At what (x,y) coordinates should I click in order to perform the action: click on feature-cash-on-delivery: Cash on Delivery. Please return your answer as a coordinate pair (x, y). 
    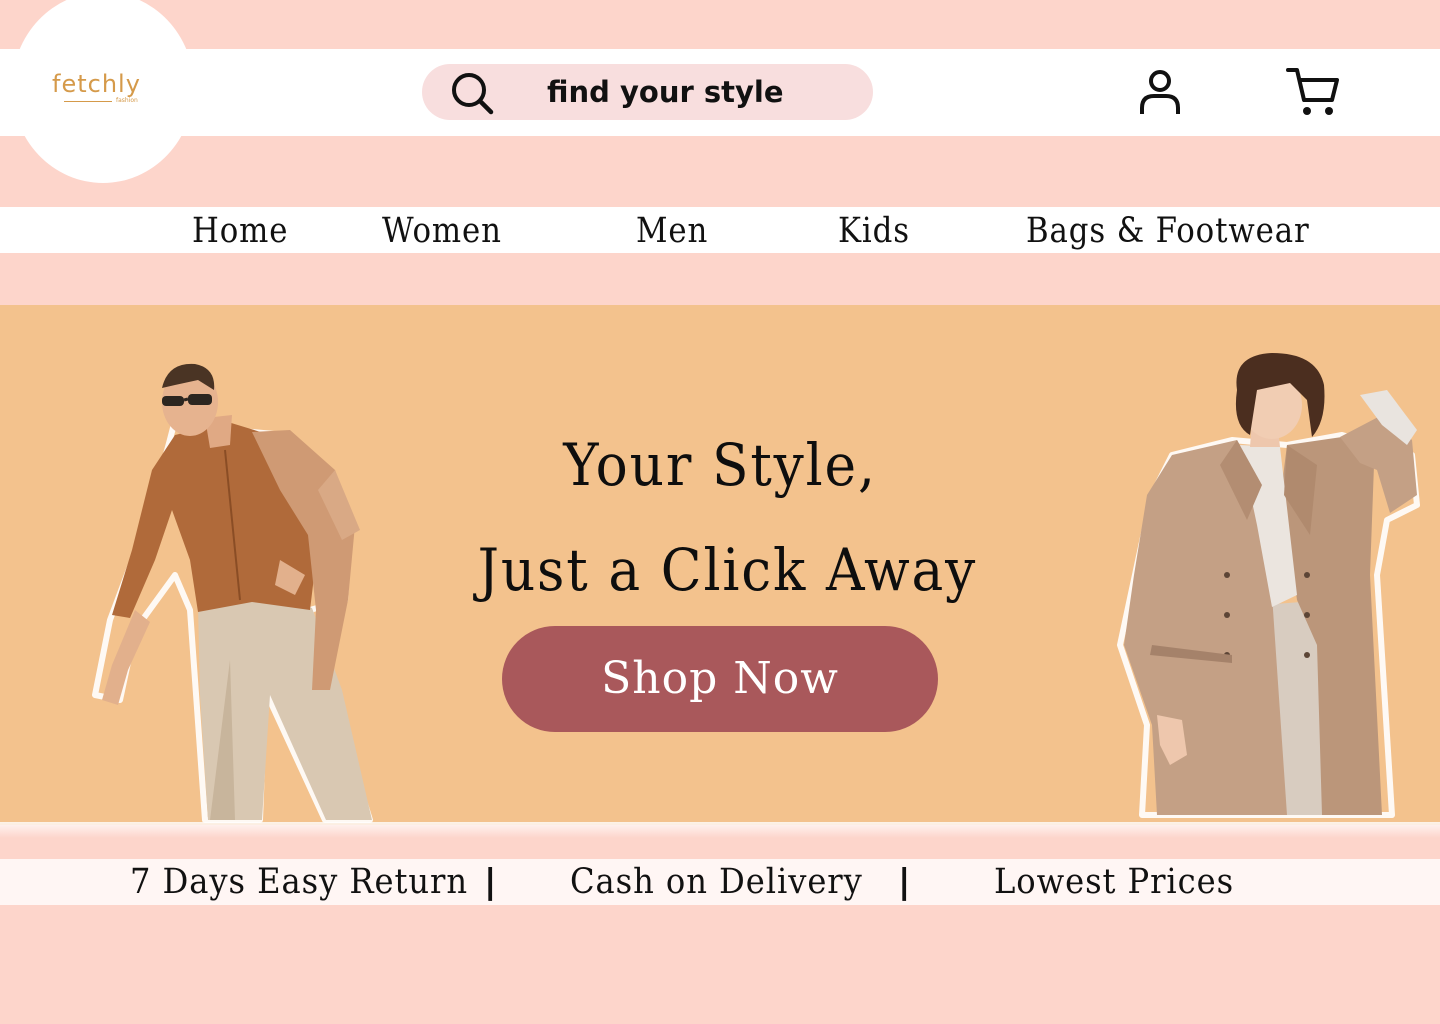
    Looking at the image, I should click on (716, 882).